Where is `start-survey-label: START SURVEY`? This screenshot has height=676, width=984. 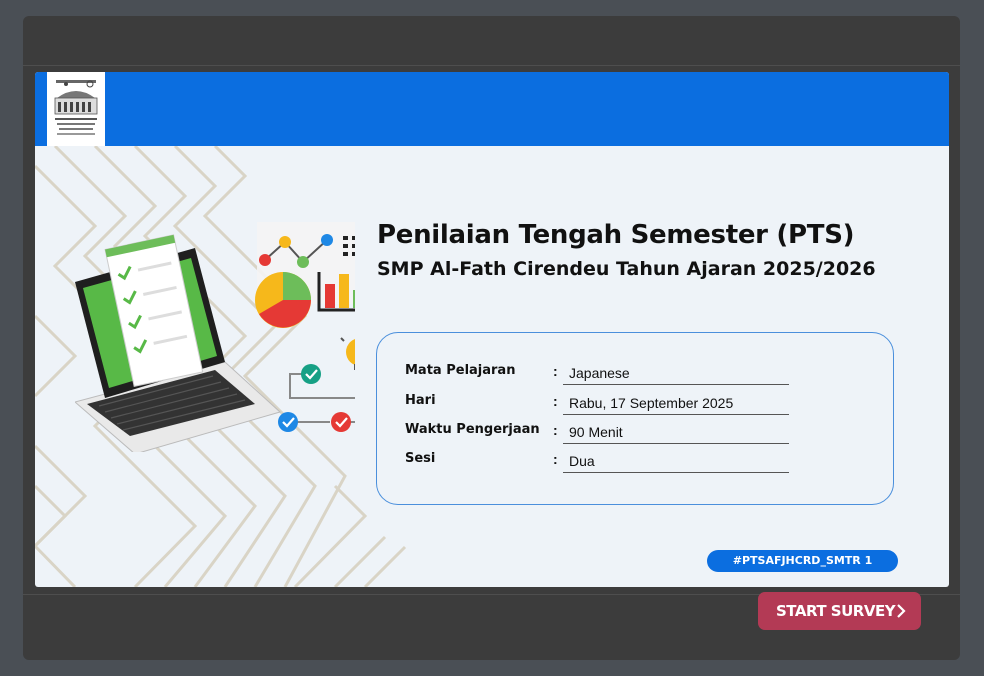
start-survey-label: START SURVEY is located at coordinates (836, 611).